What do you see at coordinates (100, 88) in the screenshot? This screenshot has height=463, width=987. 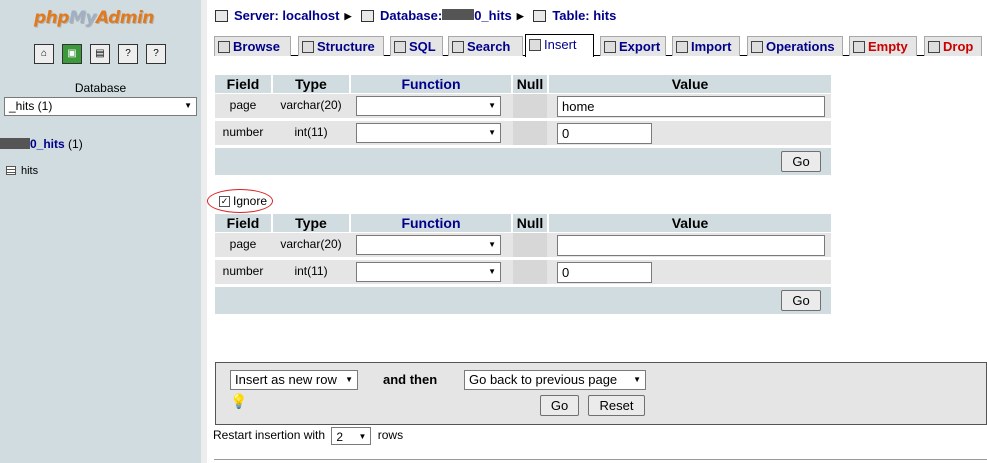 I see `database-label: Database` at bounding box center [100, 88].